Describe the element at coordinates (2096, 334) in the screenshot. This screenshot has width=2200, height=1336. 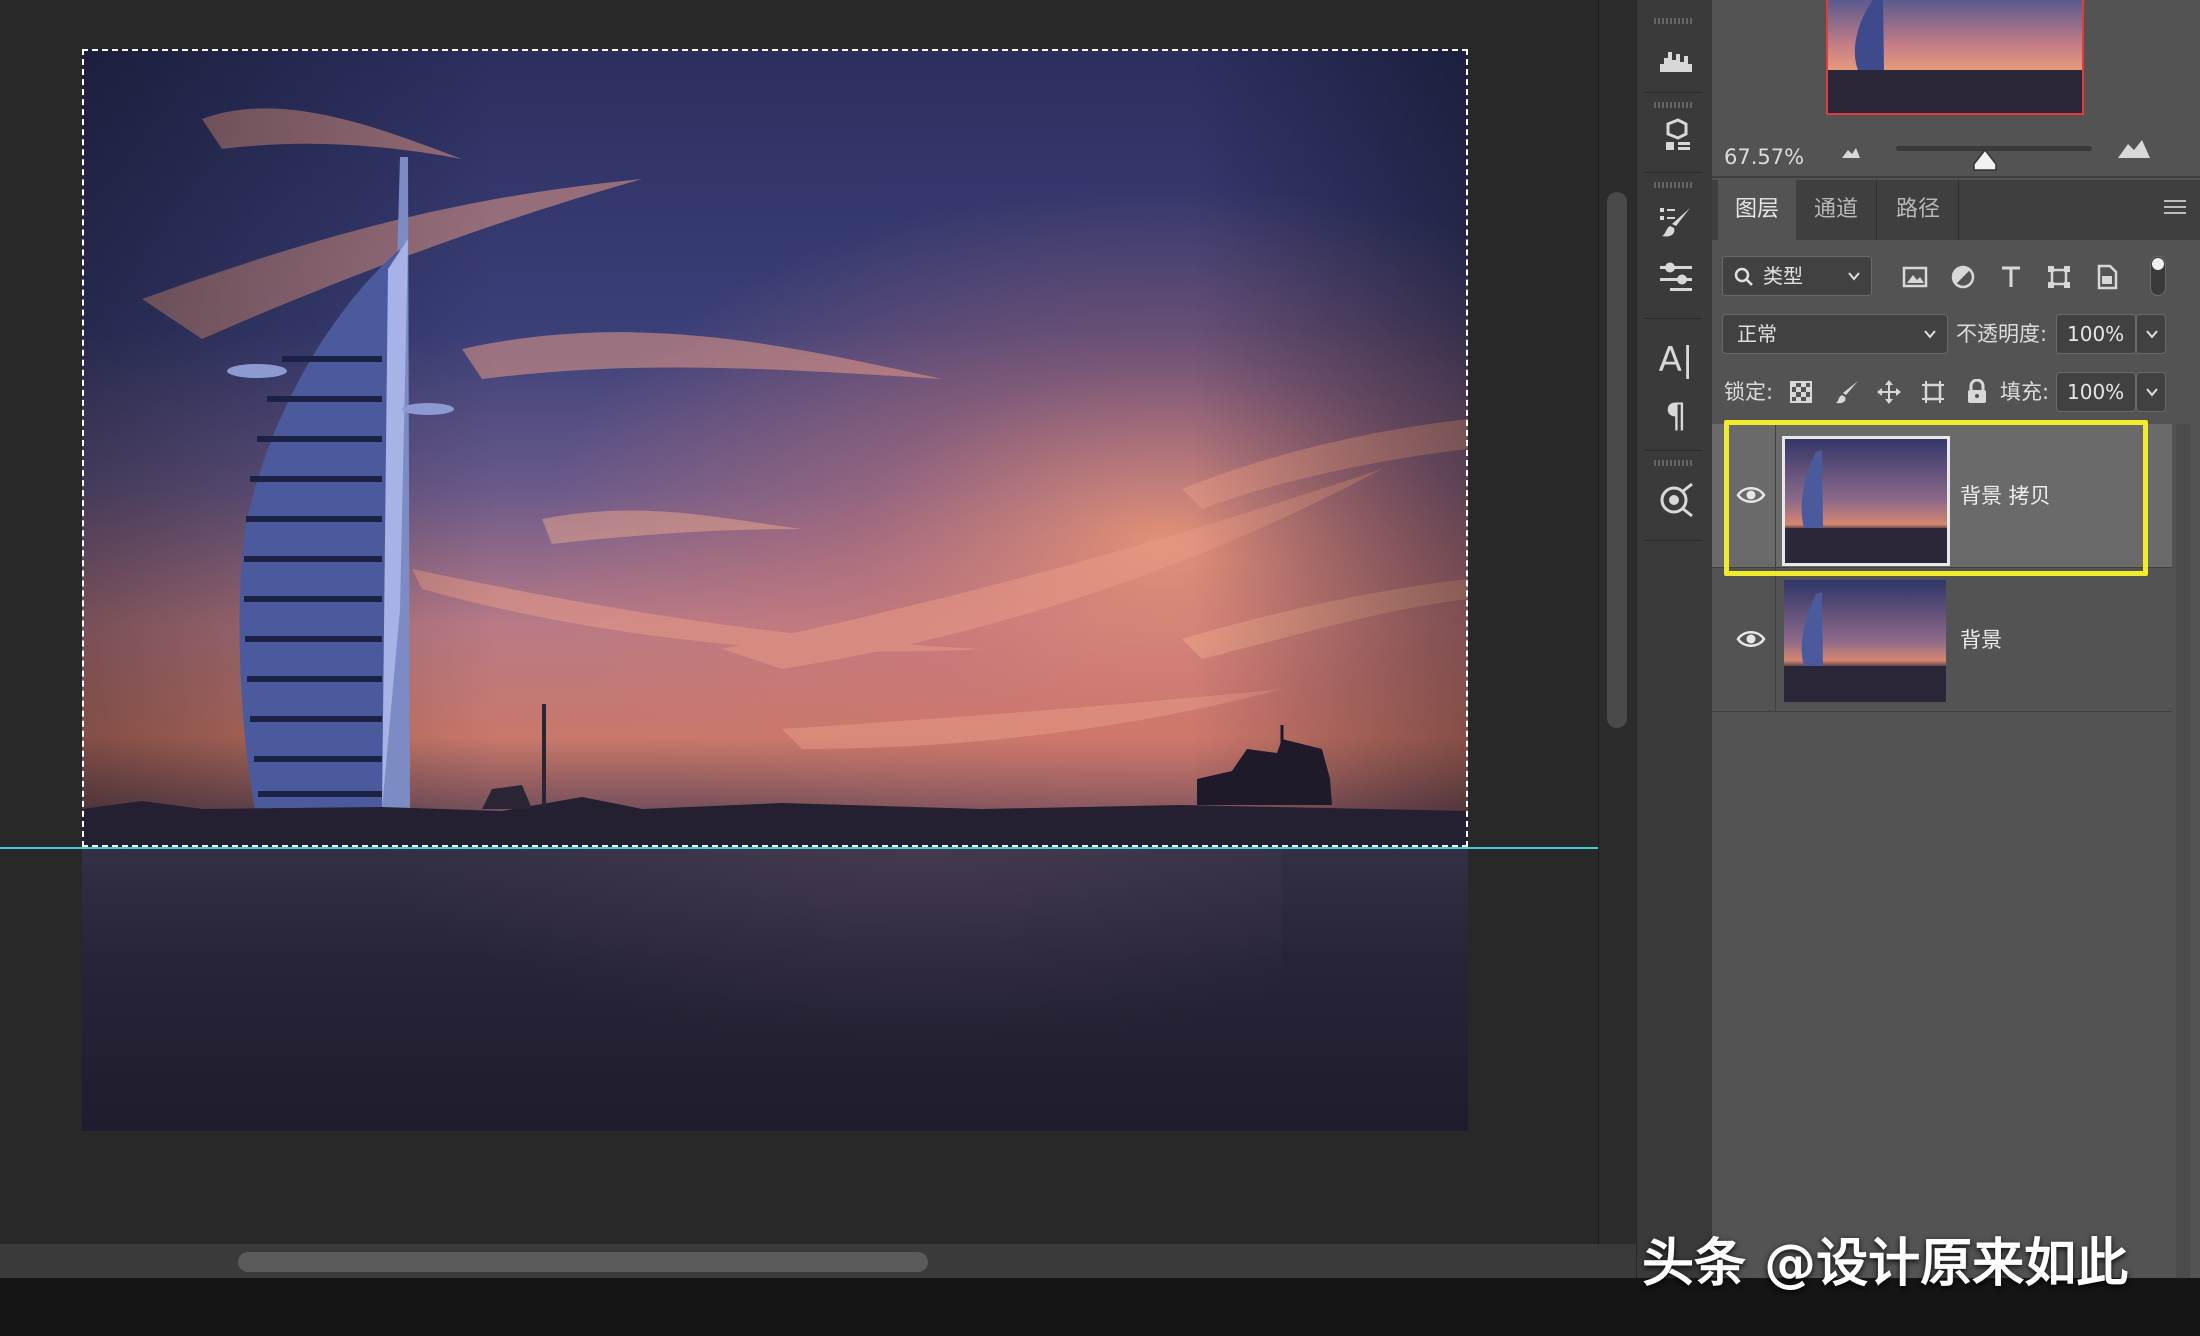
I see `opacity-input: 100%` at that location.